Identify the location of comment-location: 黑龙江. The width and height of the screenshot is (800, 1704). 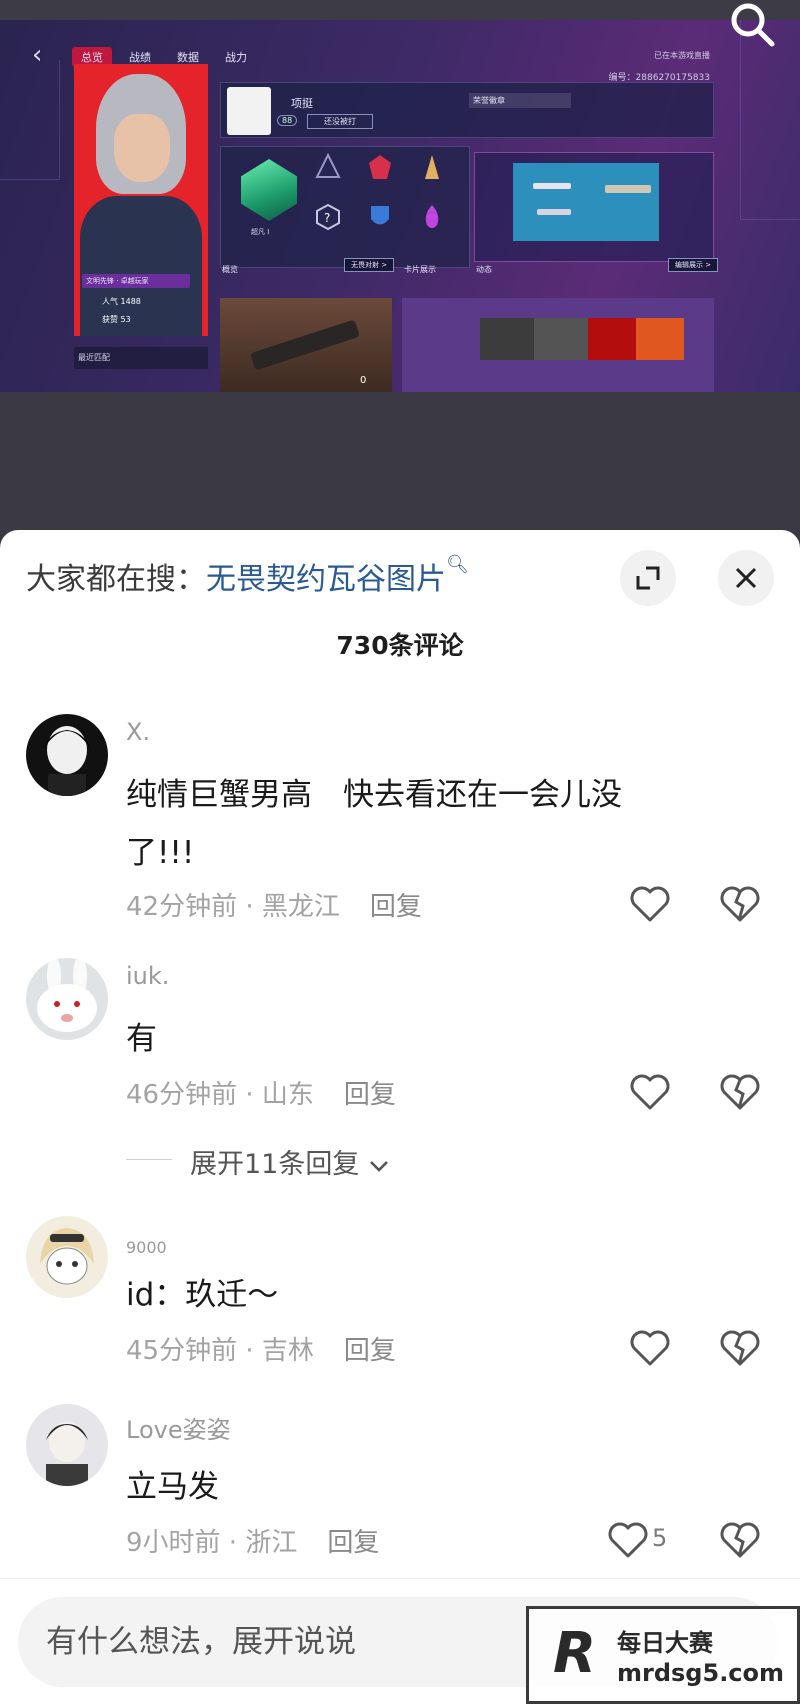
(300, 907).